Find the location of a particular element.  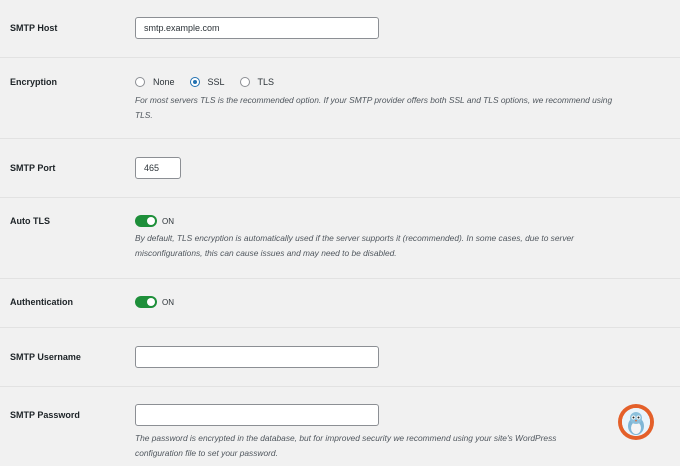

authentication-label: Authentication is located at coordinates (41, 302).